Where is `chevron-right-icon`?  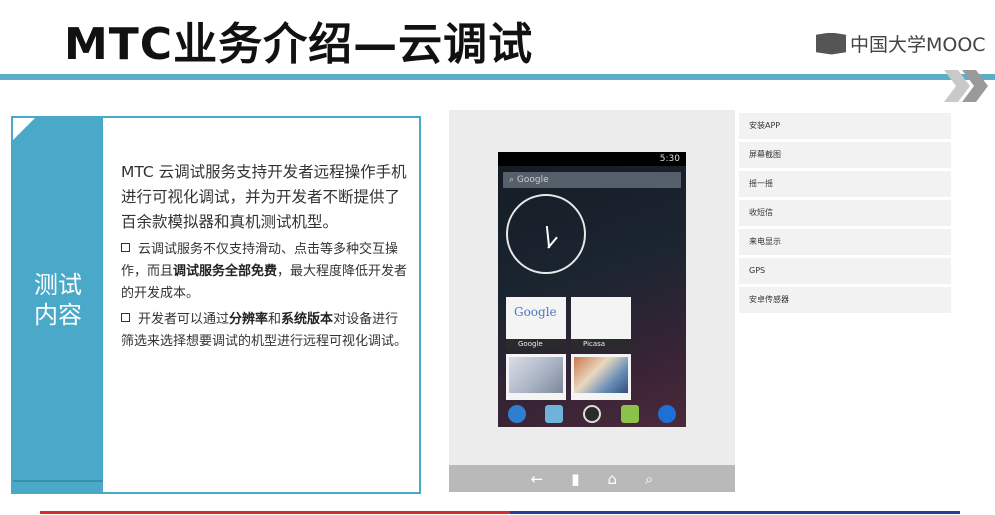
chevron-right-icon is located at coordinates (966, 86).